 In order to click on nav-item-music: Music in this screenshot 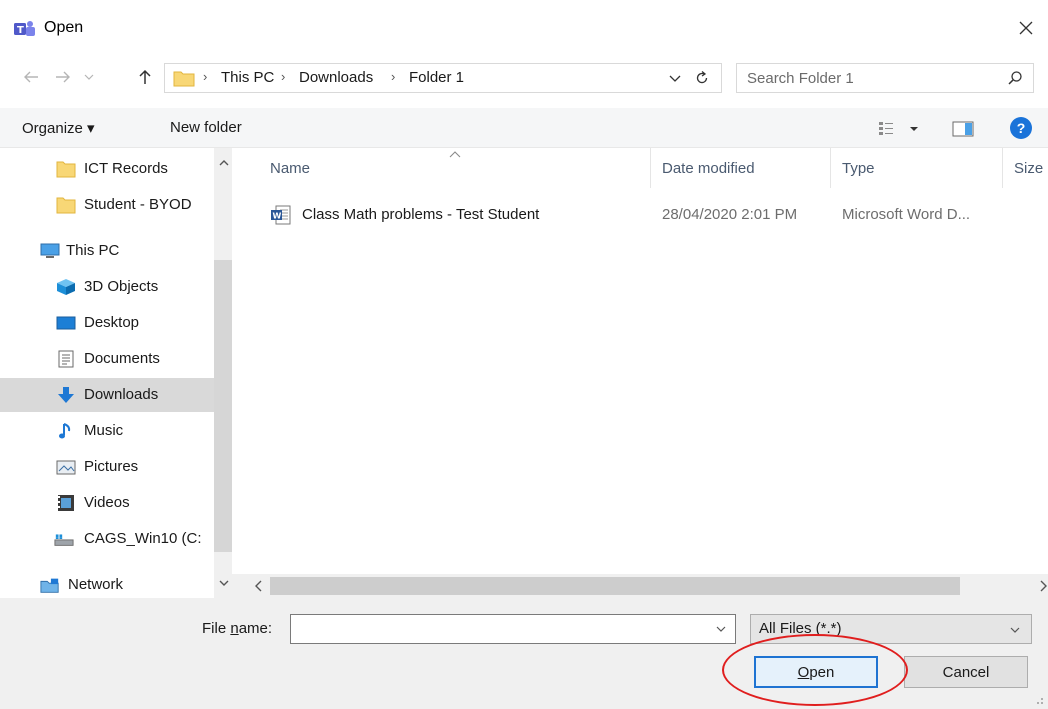, I will do `click(107, 431)`.